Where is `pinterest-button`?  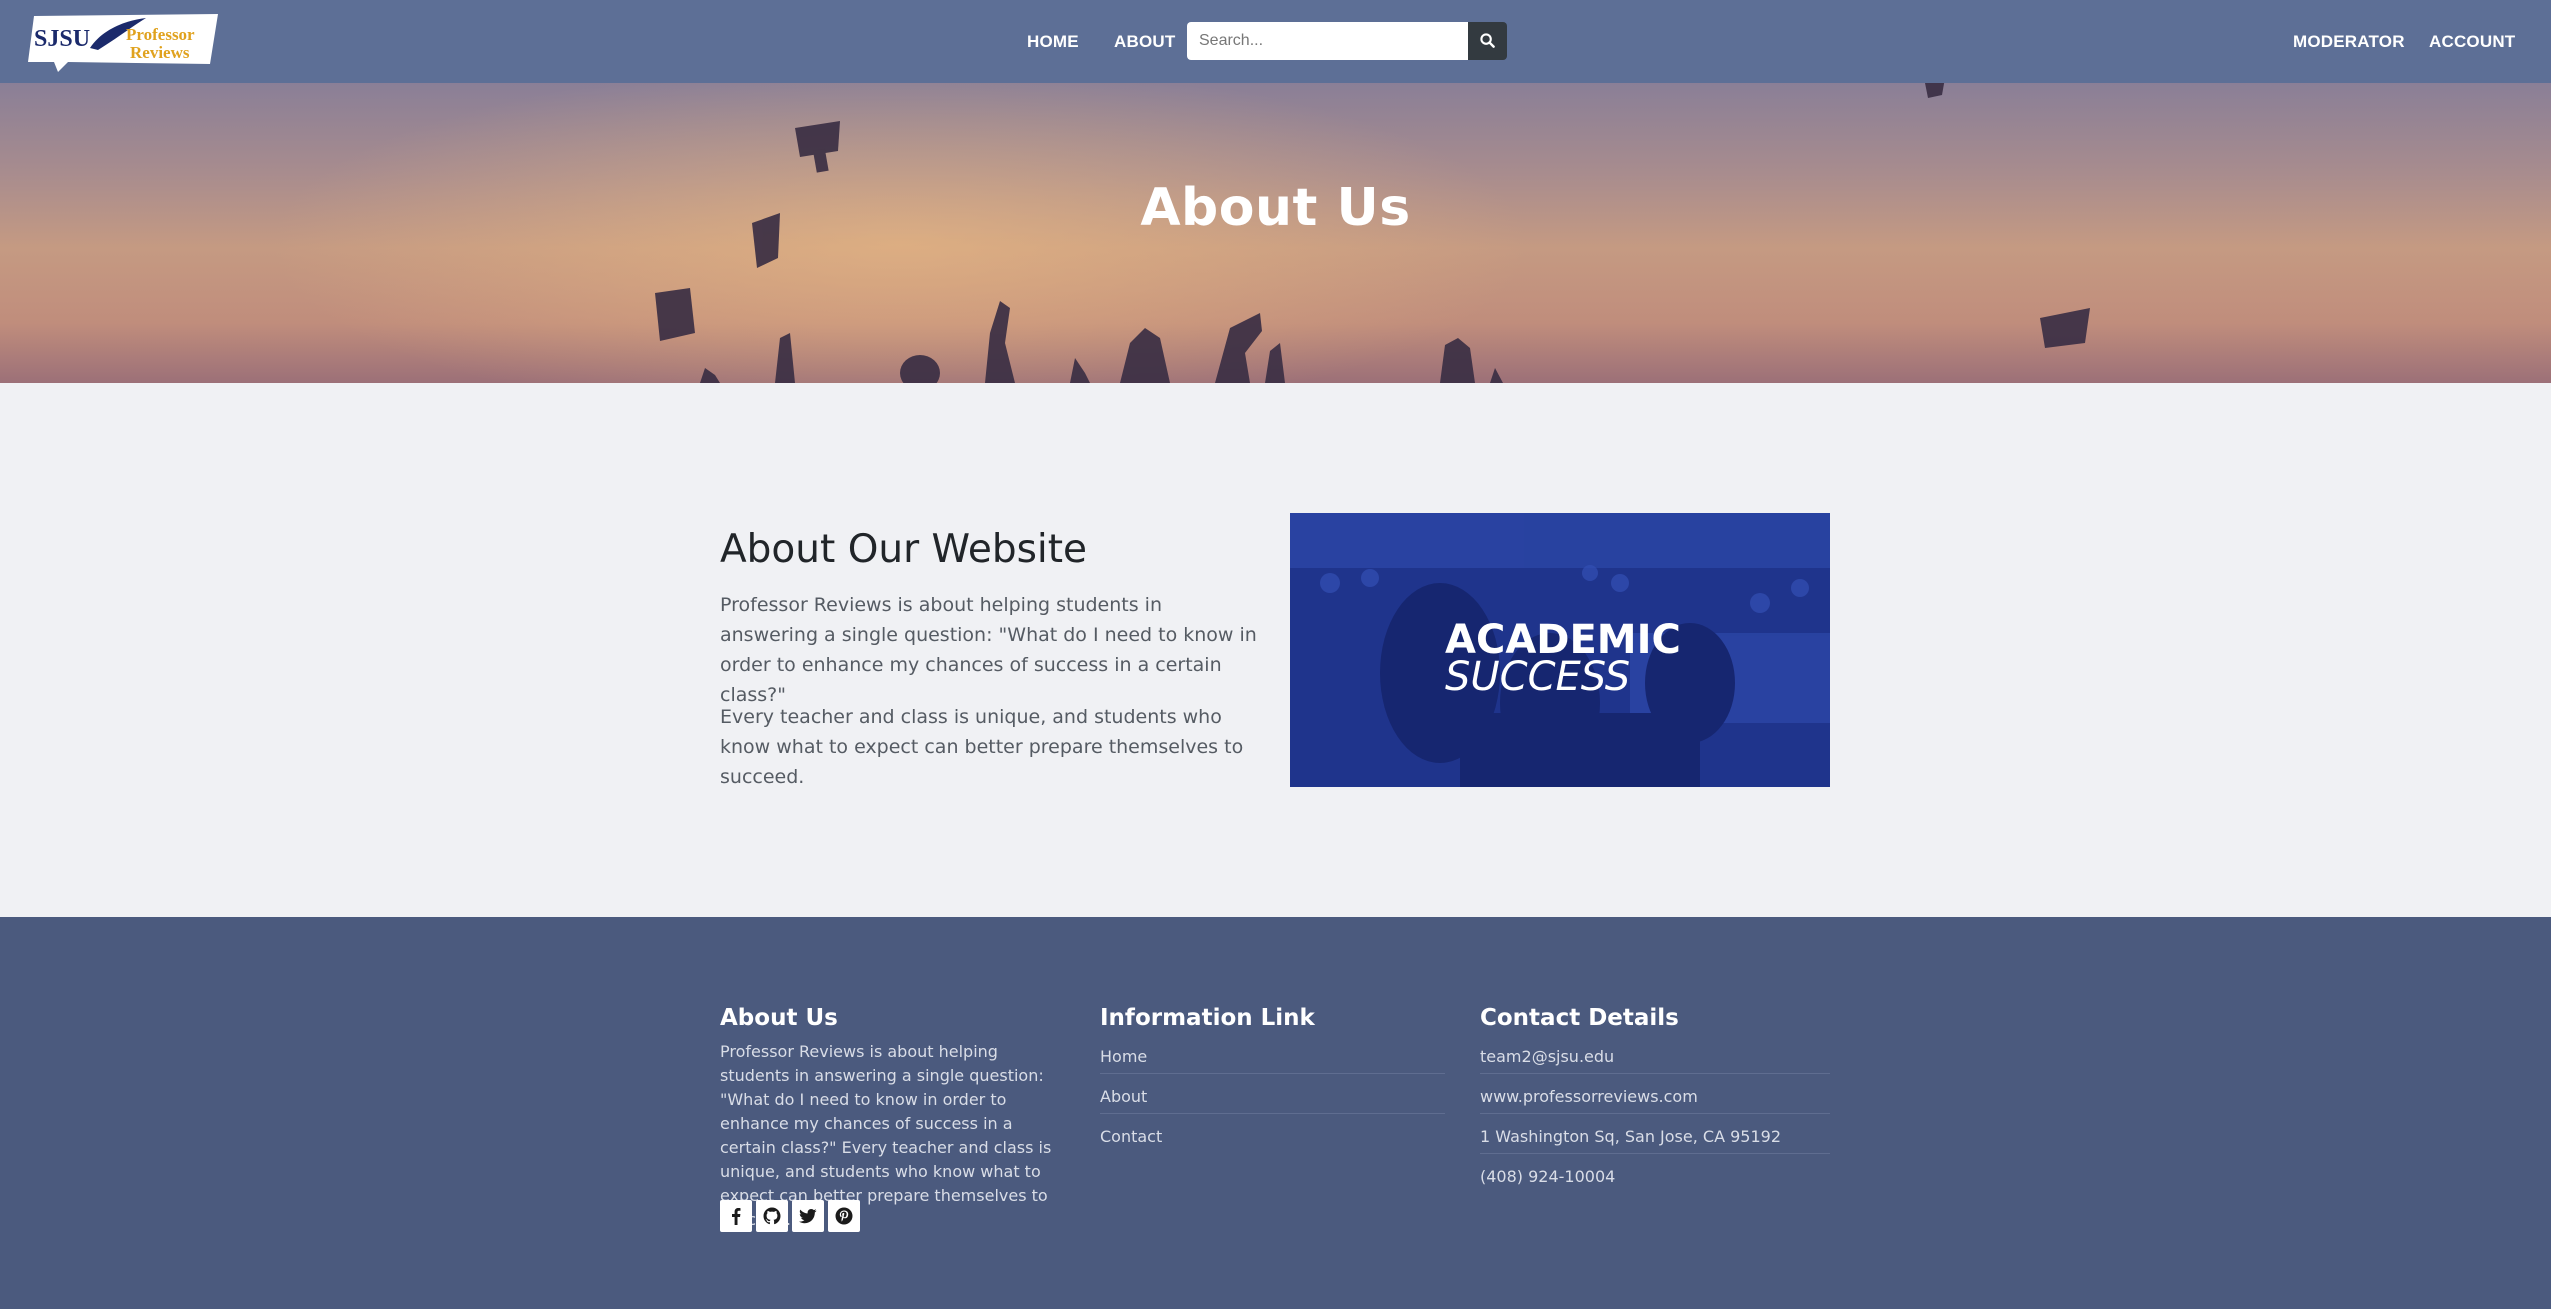 pinterest-button is located at coordinates (844, 1216).